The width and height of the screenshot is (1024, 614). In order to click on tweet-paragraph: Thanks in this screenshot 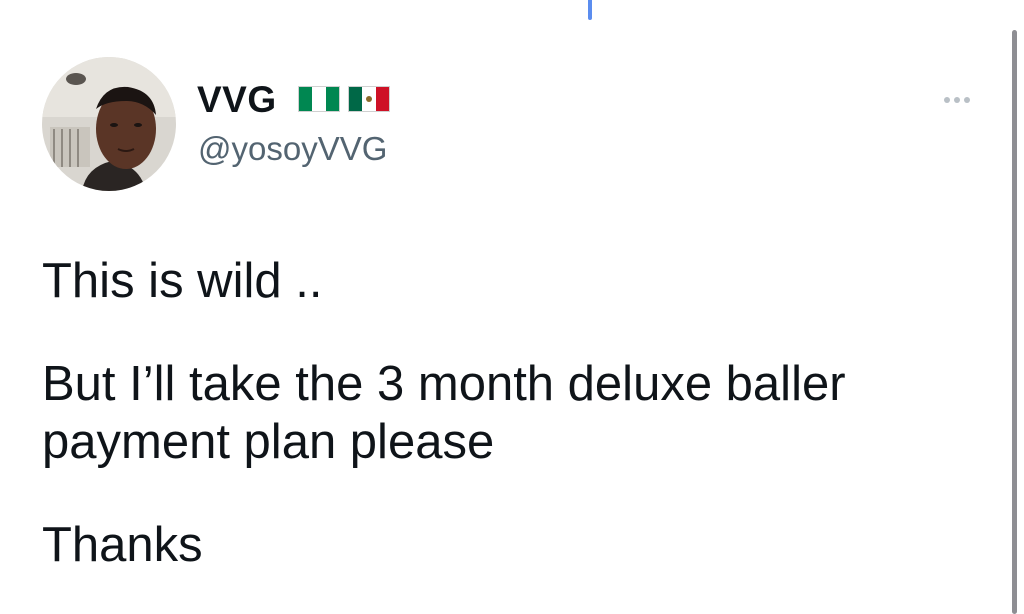, I will do `click(122, 545)`.